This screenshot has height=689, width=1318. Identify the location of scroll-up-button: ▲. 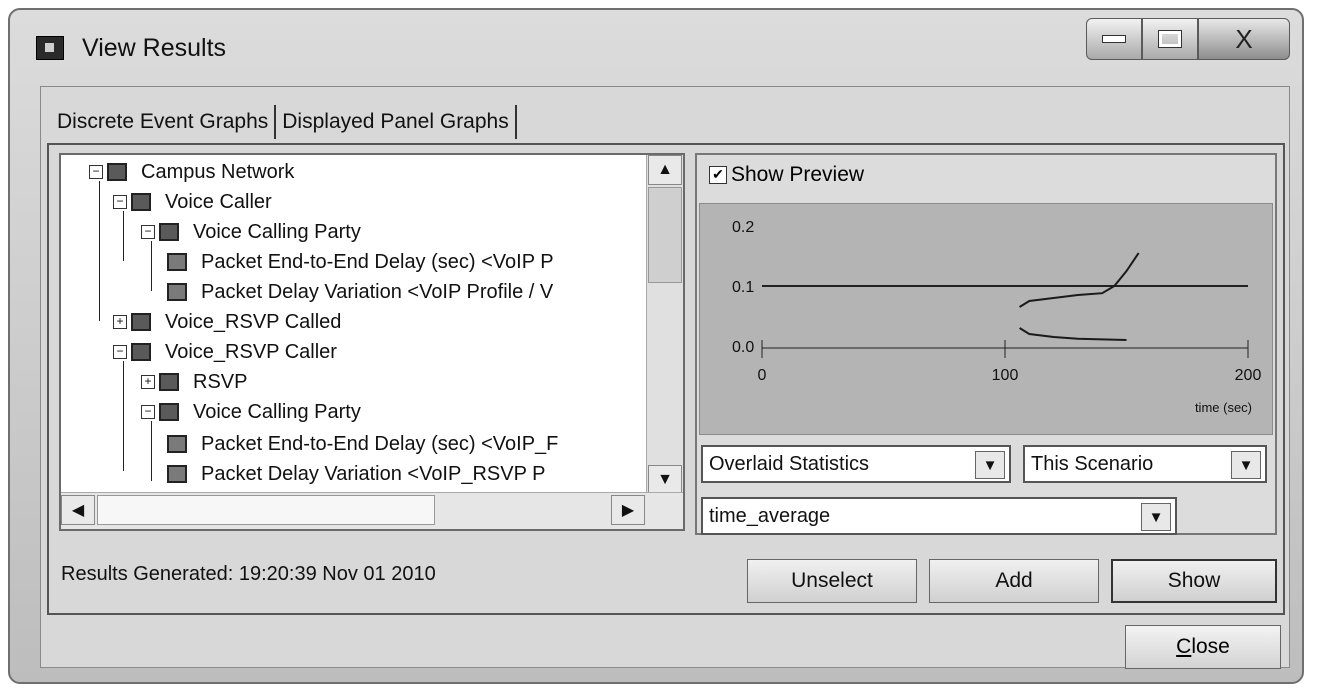
(665, 170).